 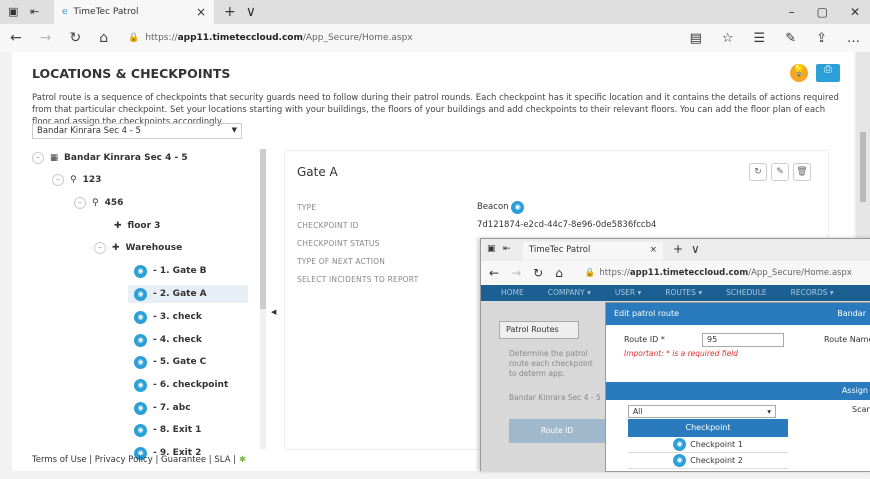 What do you see at coordinates (170, 362) in the screenshot?
I see `tree-checkpoint: ◉ - 5. Gate C` at bounding box center [170, 362].